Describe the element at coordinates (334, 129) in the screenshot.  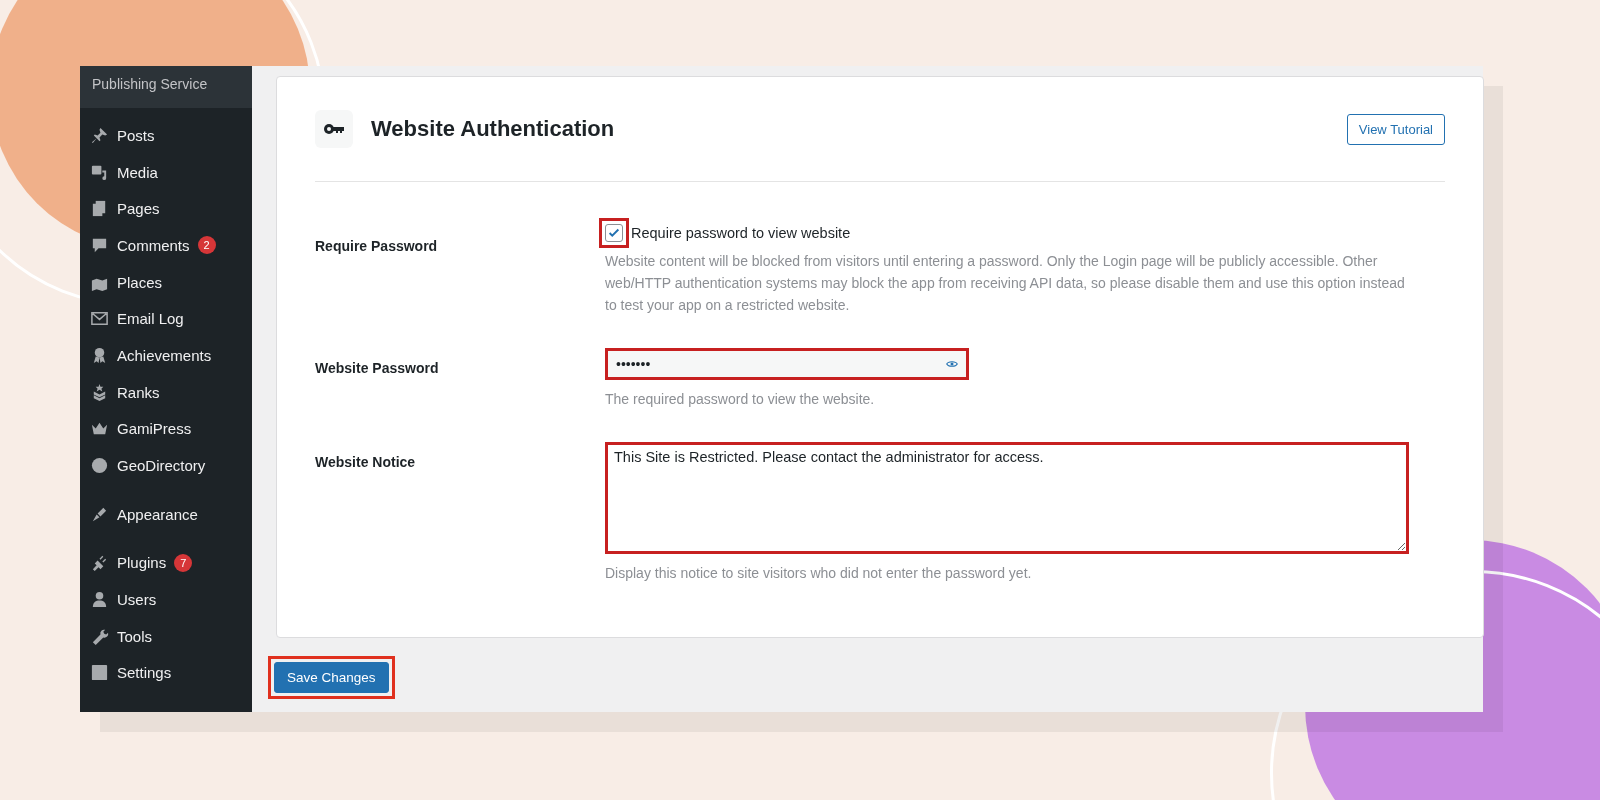
I see `key-icon` at that location.